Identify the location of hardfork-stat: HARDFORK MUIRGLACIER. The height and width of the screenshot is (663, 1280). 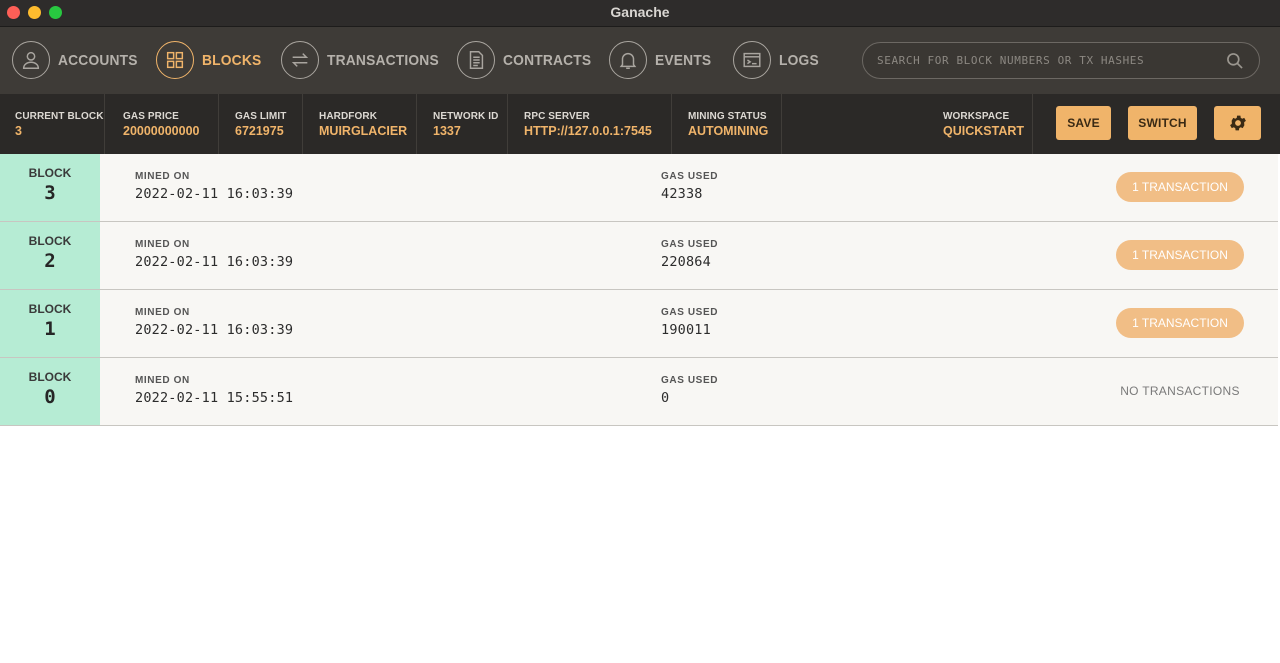
(360, 124).